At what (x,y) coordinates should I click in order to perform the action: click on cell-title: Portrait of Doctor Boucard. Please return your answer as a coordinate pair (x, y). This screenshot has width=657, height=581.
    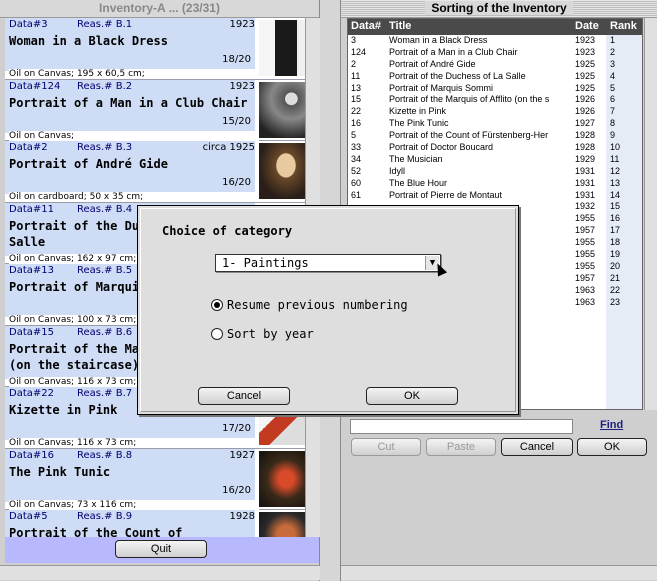
    Looking at the image, I should click on (441, 147).